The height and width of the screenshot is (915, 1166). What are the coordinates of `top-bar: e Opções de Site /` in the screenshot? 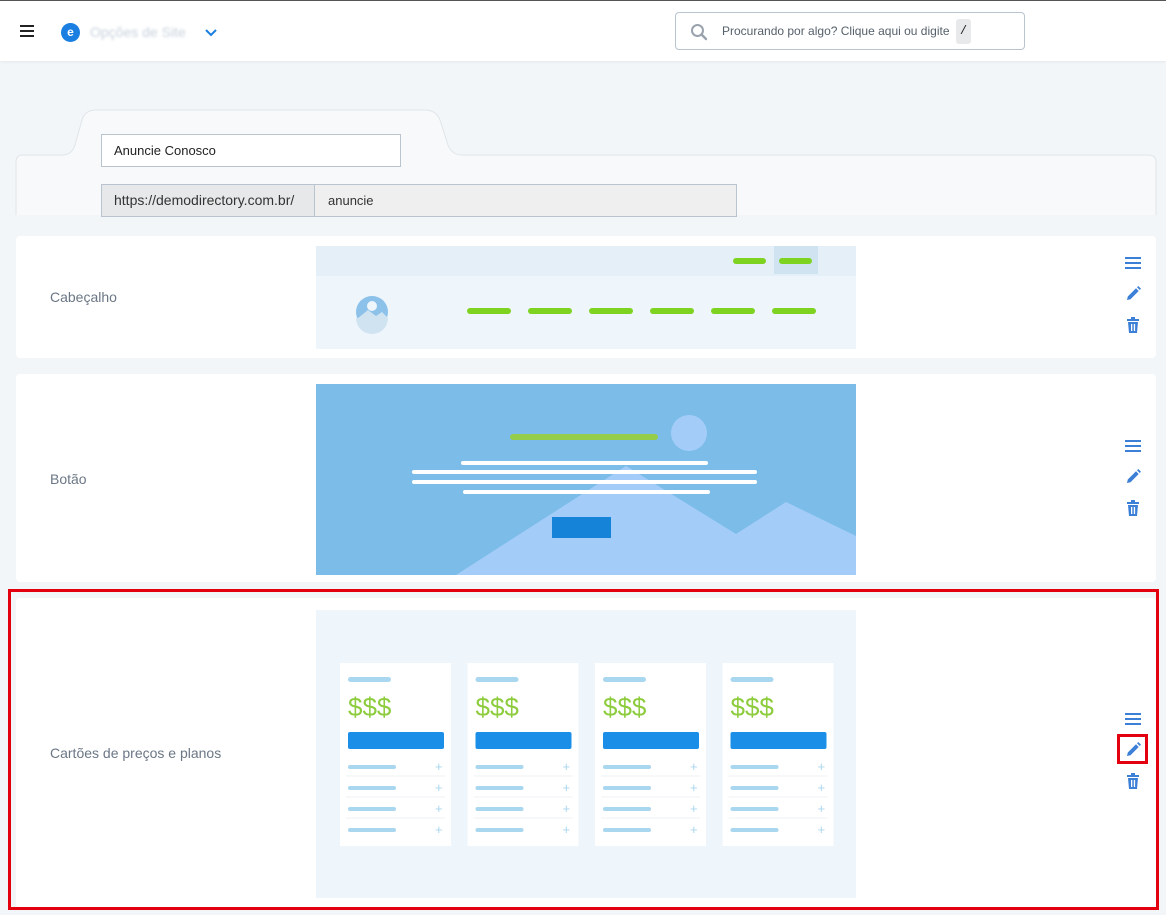 It's located at (583, 30).